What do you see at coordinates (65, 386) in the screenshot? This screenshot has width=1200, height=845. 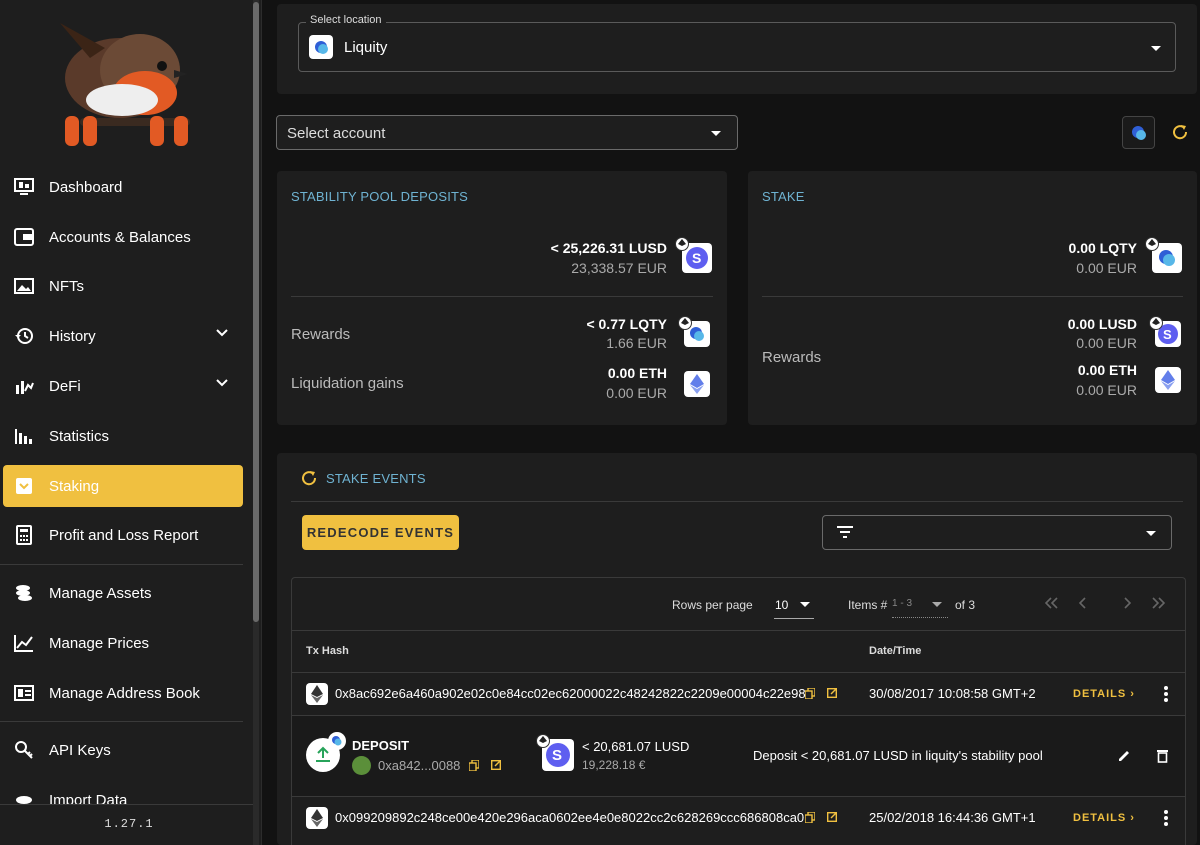 I see `sidebar-item-label: DeFi` at bounding box center [65, 386].